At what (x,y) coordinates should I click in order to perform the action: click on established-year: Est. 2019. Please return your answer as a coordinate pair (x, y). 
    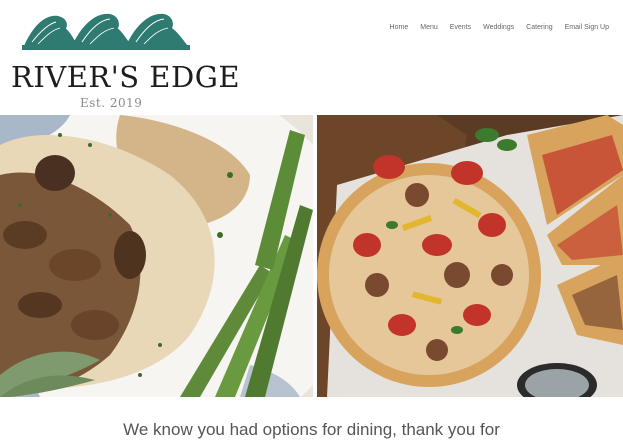
    Looking at the image, I should click on (111, 103).